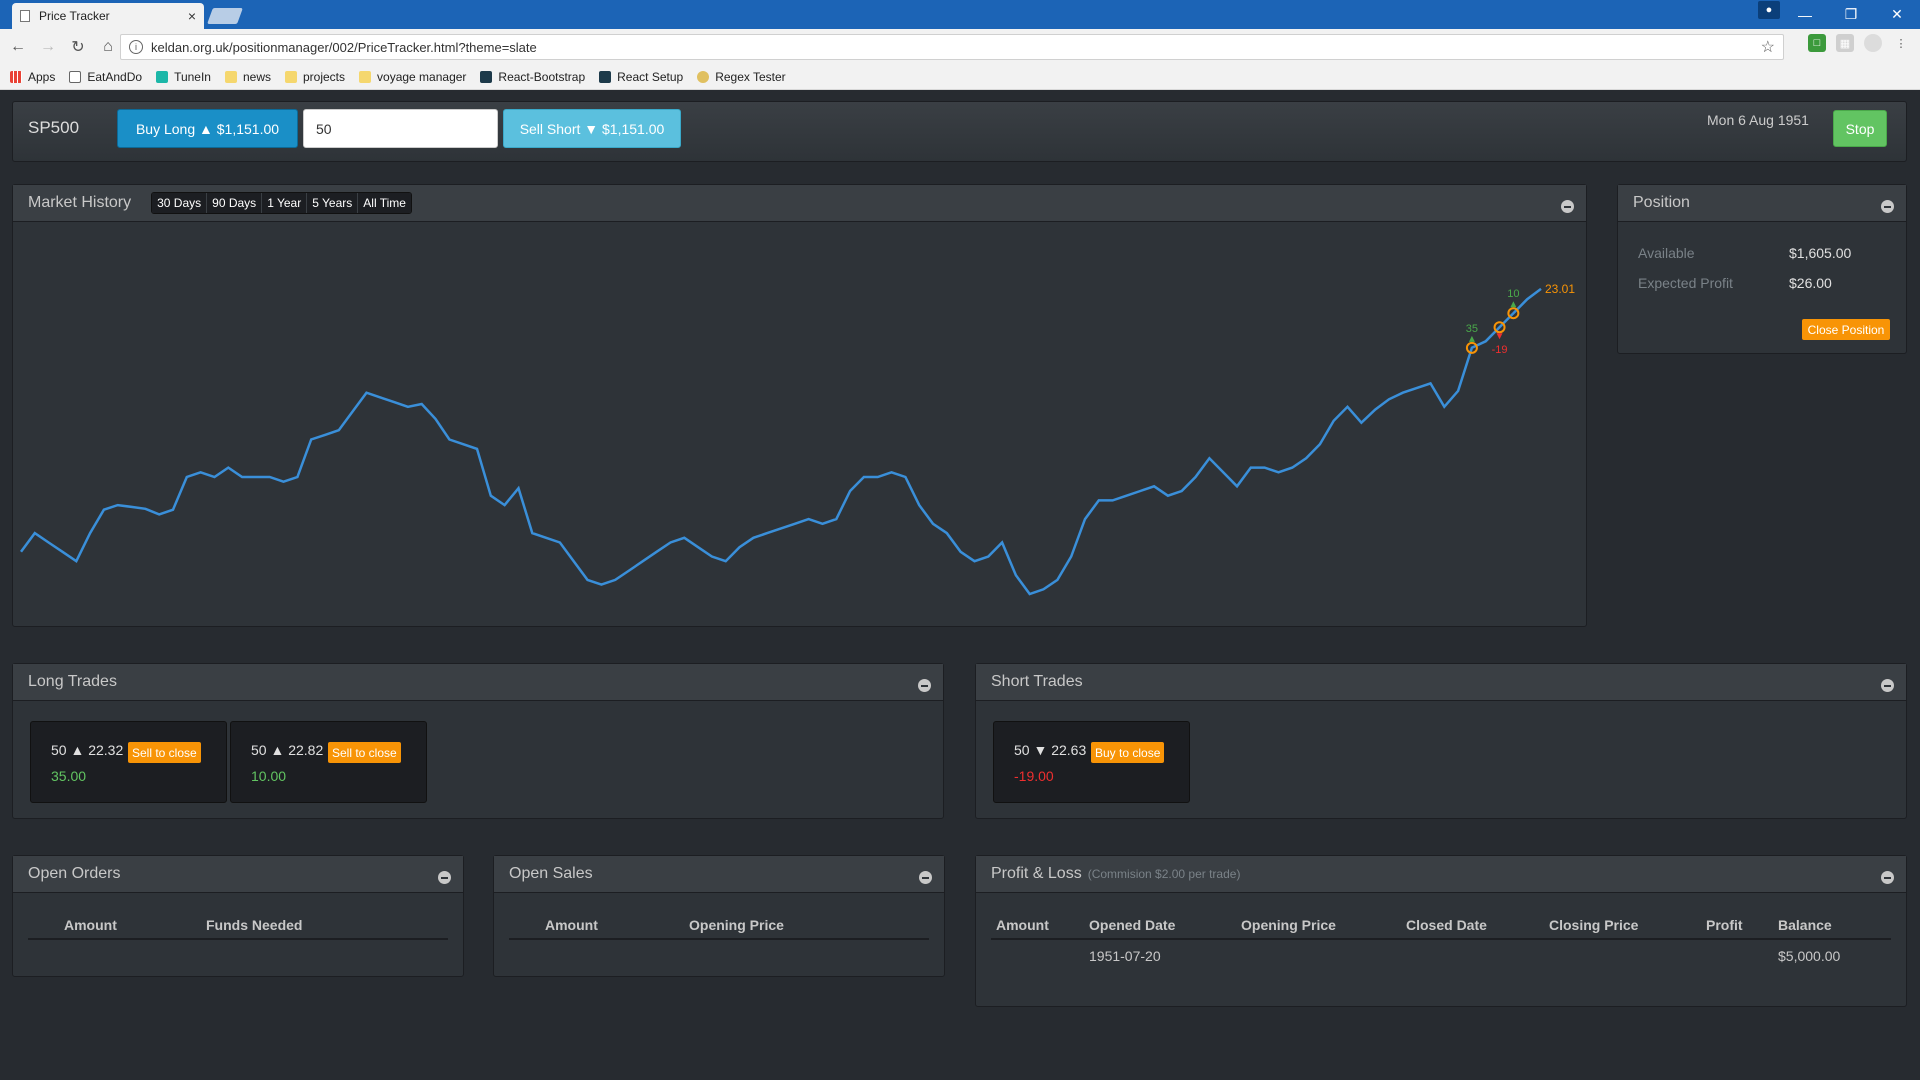  I want to click on bookmark-eatanddo: EatAndDo, so click(105, 77).